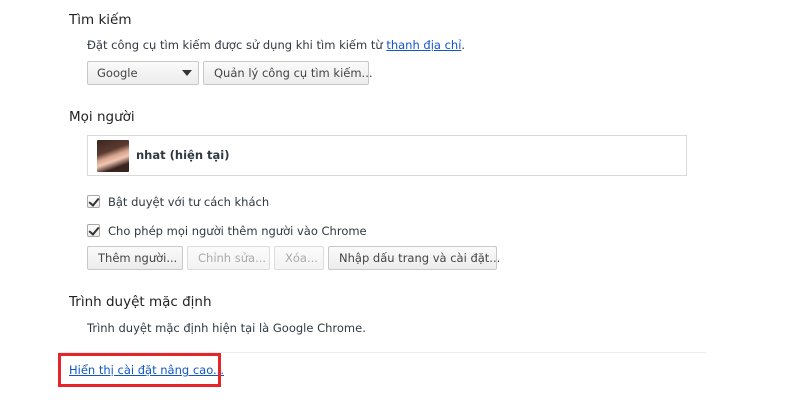 The image size is (785, 402). Describe the element at coordinates (113, 156) in the screenshot. I see `avatar` at that location.